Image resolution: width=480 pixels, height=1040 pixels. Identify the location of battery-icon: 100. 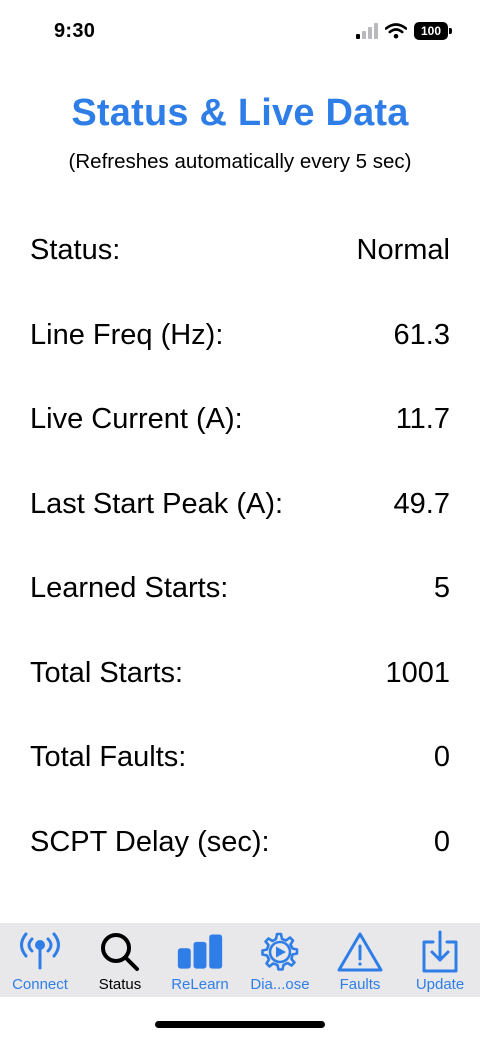
(433, 31).